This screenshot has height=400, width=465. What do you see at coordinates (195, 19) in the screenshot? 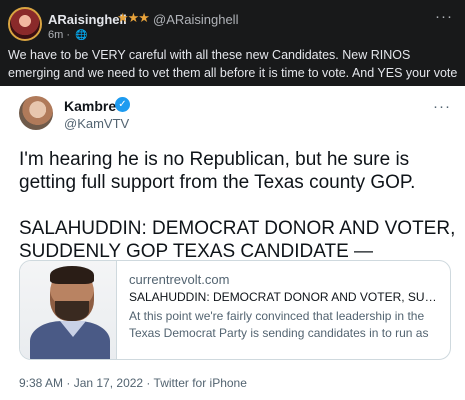
I see `poster-handle: @ARaisinghell` at bounding box center [195, 19].